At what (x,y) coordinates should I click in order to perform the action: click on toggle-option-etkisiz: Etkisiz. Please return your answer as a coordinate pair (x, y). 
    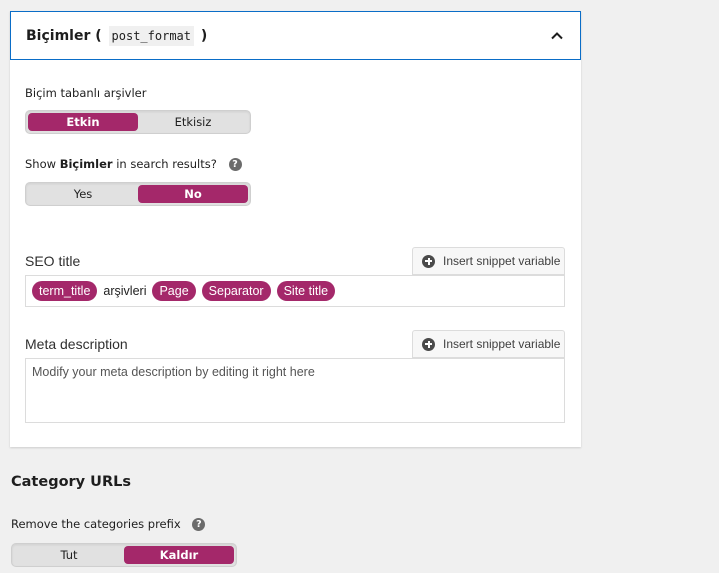
    Looking at the image, I should click on (193, 122).